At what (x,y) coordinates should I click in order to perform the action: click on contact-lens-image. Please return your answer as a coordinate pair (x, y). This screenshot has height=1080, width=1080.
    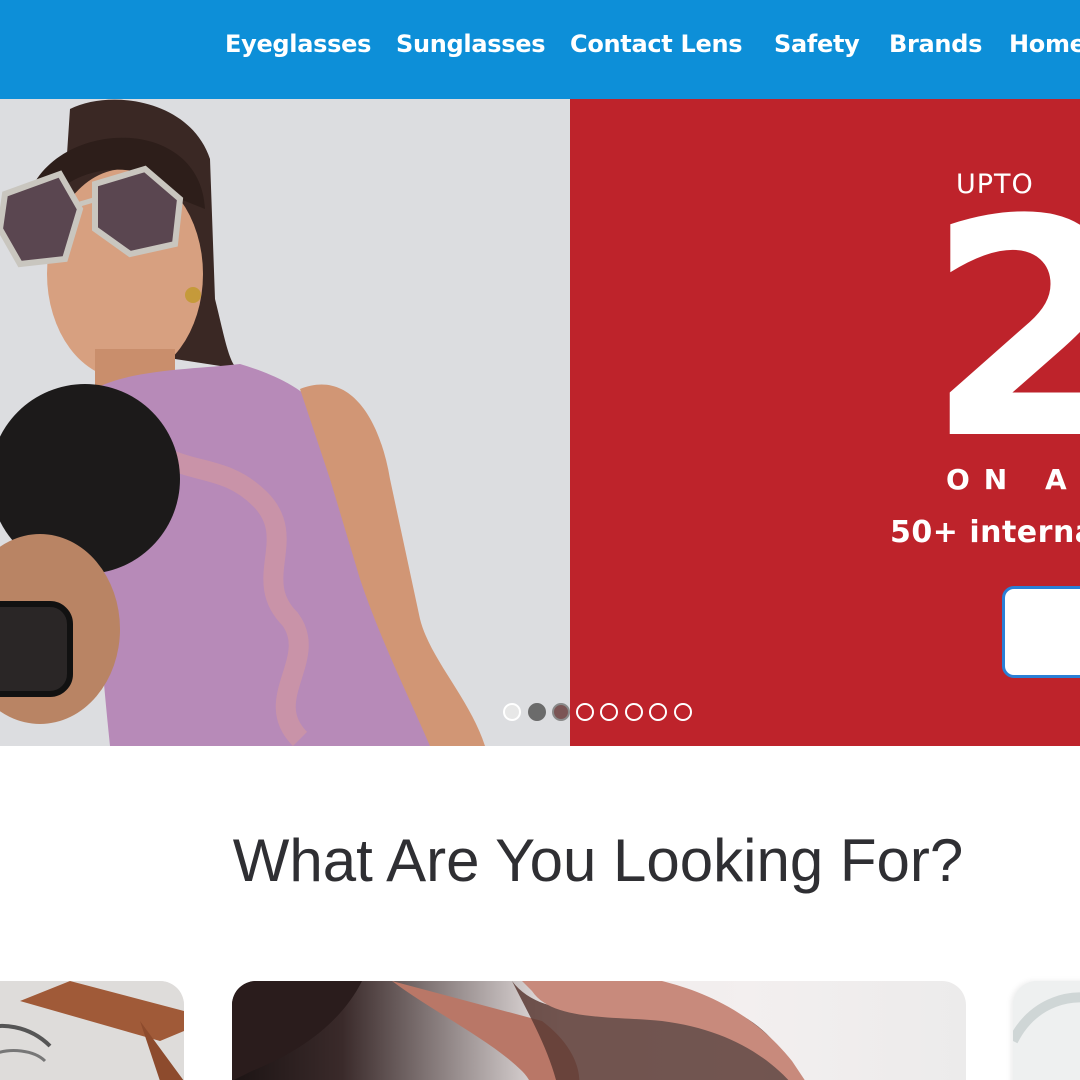
    Looking at the image, I should click on (1046, 1030).